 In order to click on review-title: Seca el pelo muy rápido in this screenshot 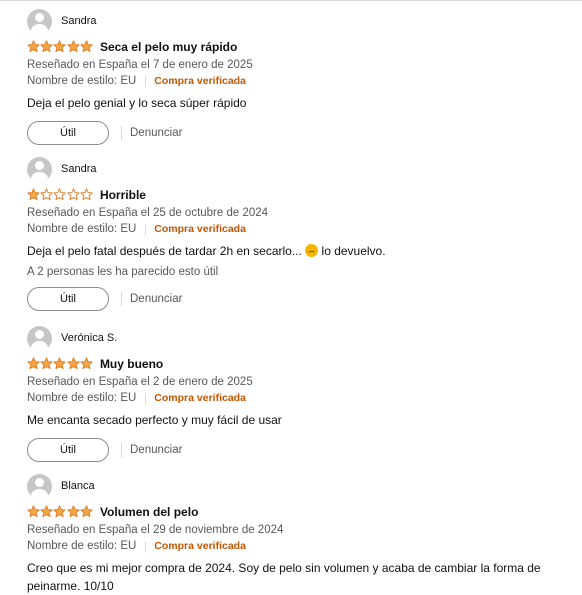, I will do `click(168, 47)`.